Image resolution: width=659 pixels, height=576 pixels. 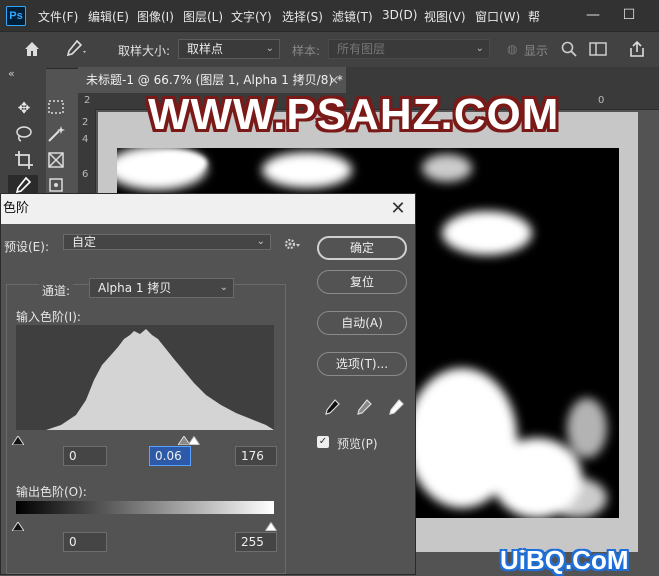 What do you see at coordinates (145, 507) in the screenshot?
I see `output-gradient-bar` at bounding box center [145, 507].